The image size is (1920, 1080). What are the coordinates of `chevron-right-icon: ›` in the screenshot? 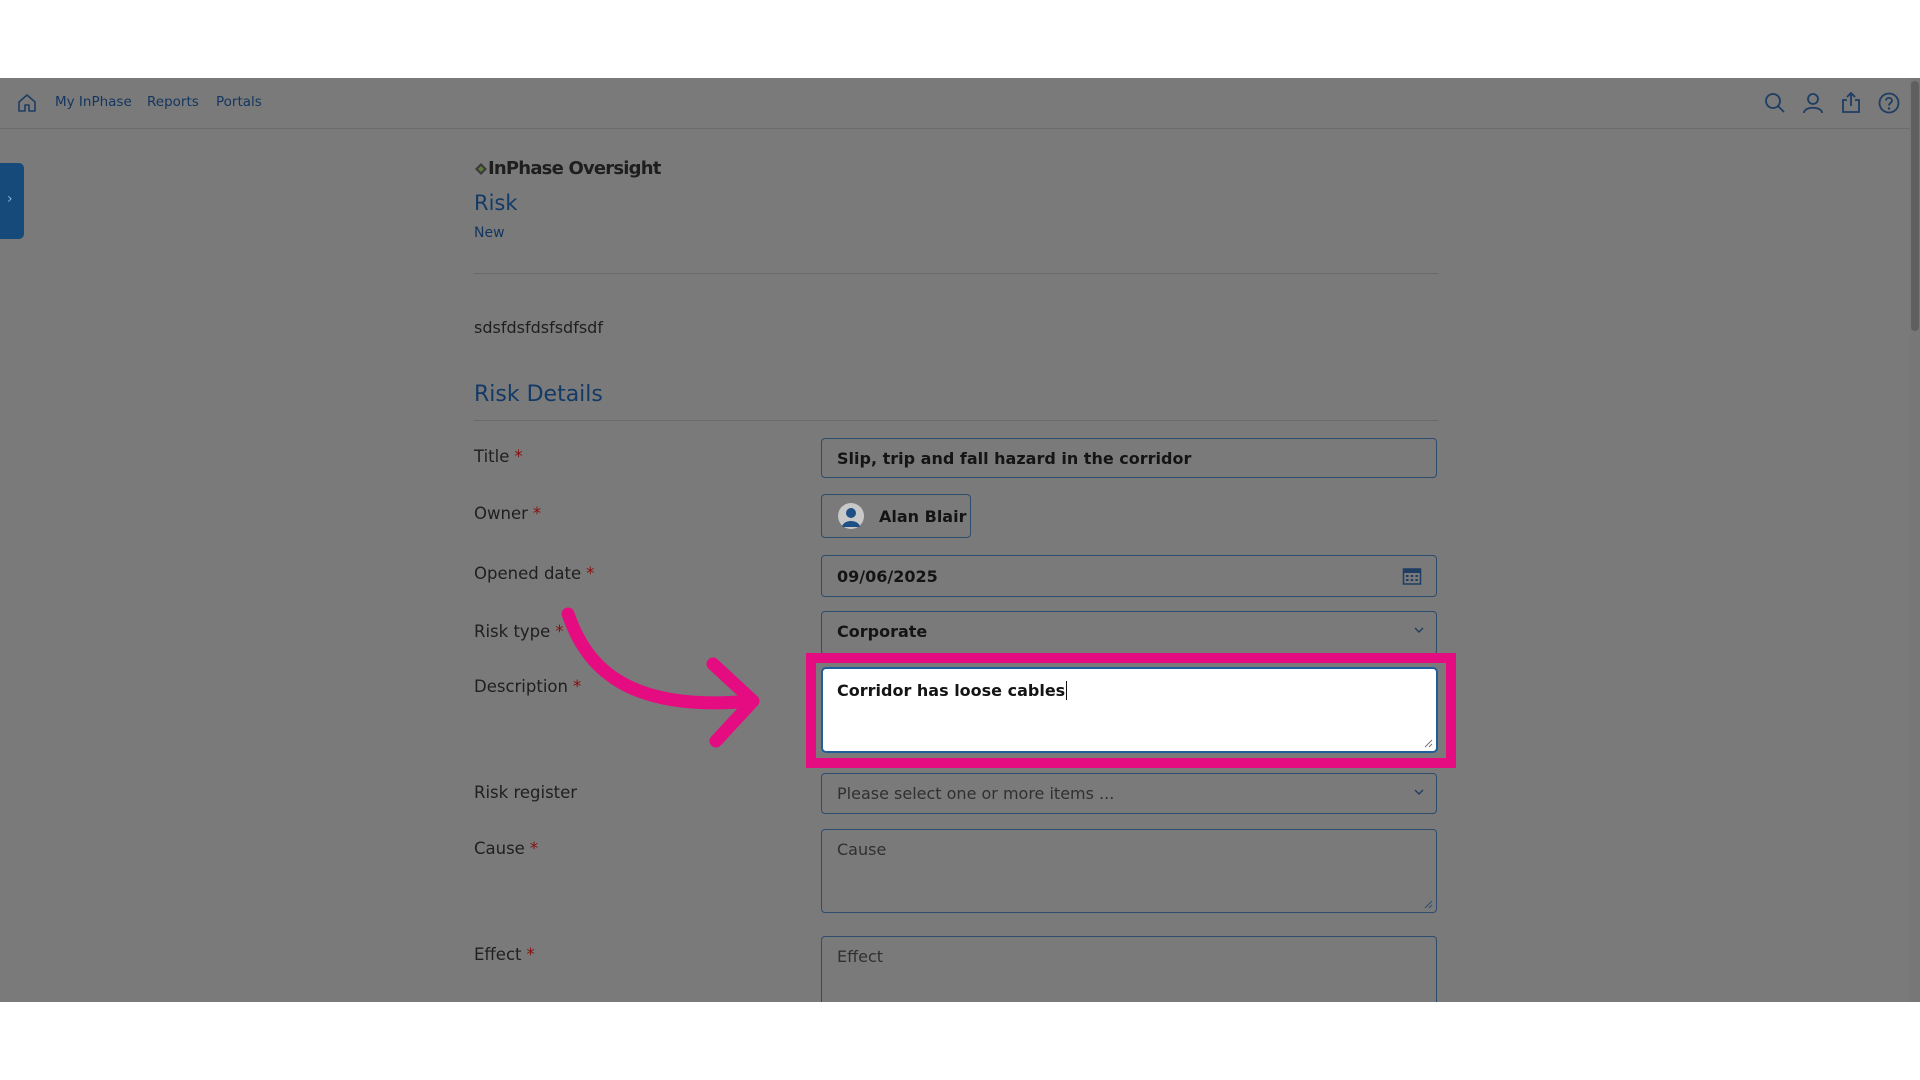 It's located at (10, 199).